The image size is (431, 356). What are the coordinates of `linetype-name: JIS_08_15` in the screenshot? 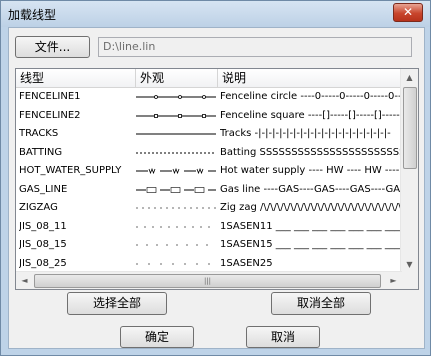 It's located at (43, 244).